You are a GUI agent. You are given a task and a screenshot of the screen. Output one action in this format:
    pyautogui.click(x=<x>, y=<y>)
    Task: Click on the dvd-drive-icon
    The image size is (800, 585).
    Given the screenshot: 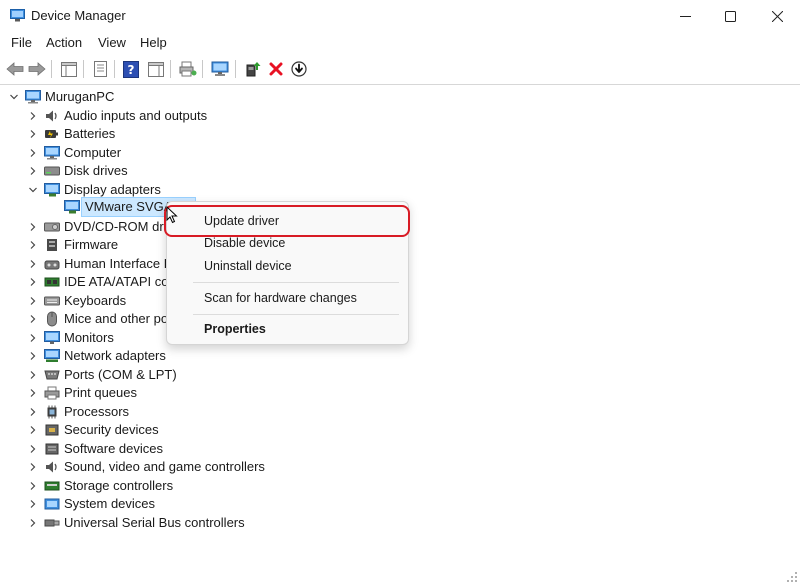 What is the action you would take?
    pyautogui.click(x=52, y=227)
    